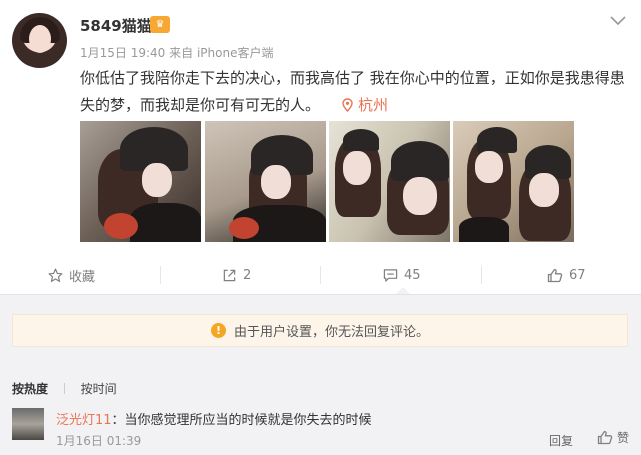 This screenshot has width=641, height=455. What do you see at coordinates (218, 330) in the screenshot?
I see `warning-icon: !` at bounding box center [218, 330].